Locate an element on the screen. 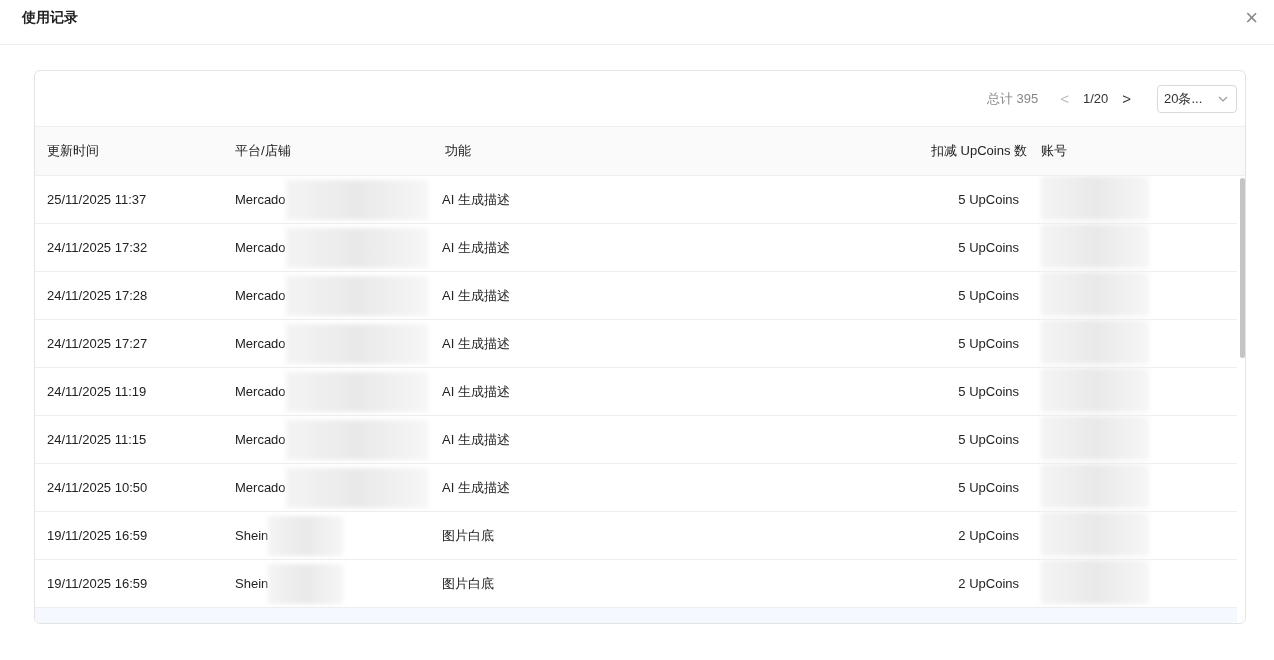  total-count: 总计 395 is located at coordinates (1012, 98).